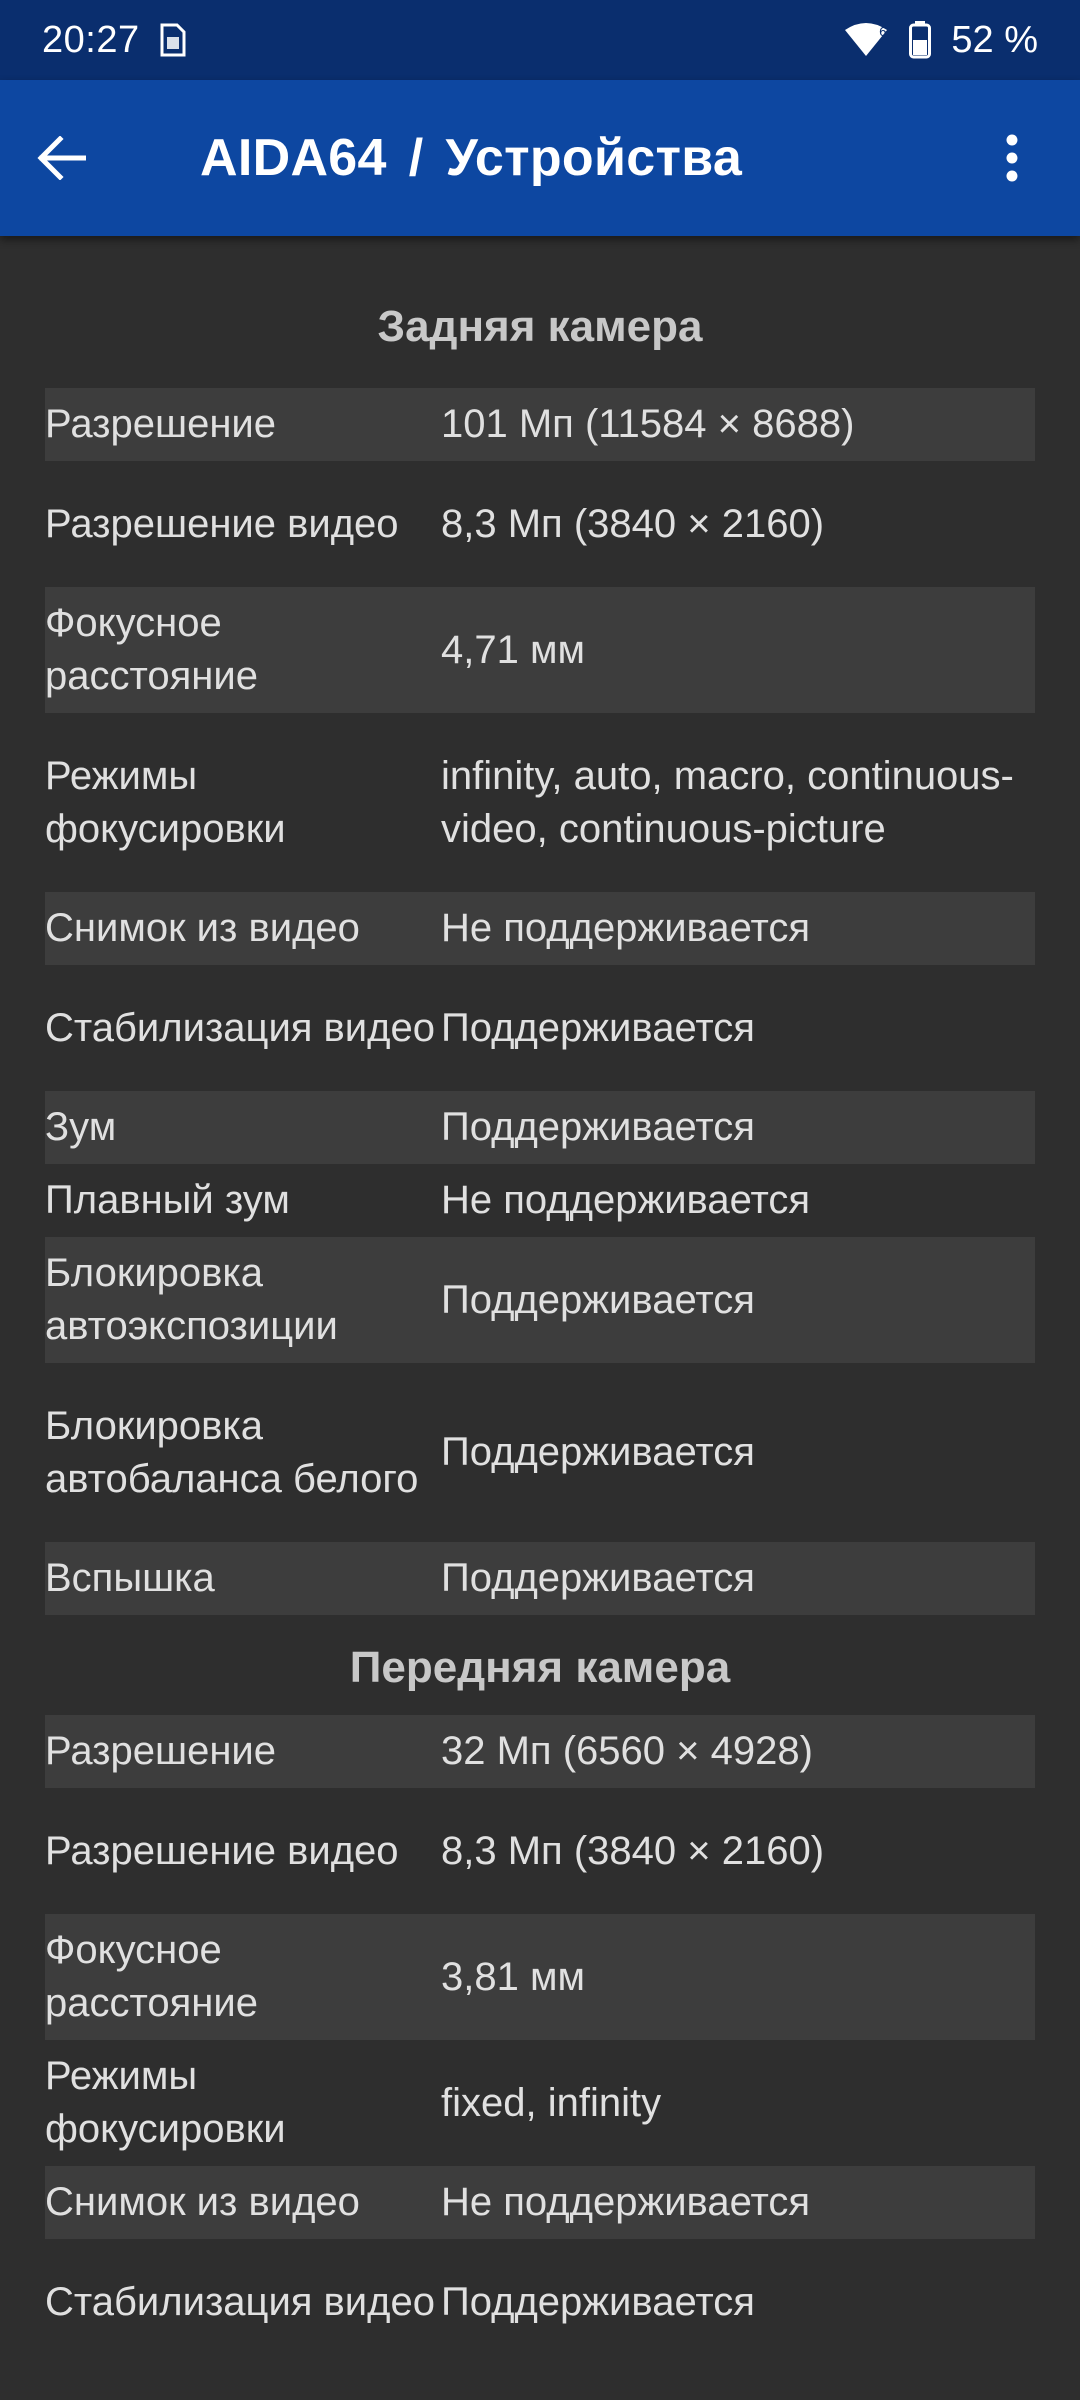  I want to click on table-row: Разрешение 32 Мп (6560 × 4928), so click(540, 1751).